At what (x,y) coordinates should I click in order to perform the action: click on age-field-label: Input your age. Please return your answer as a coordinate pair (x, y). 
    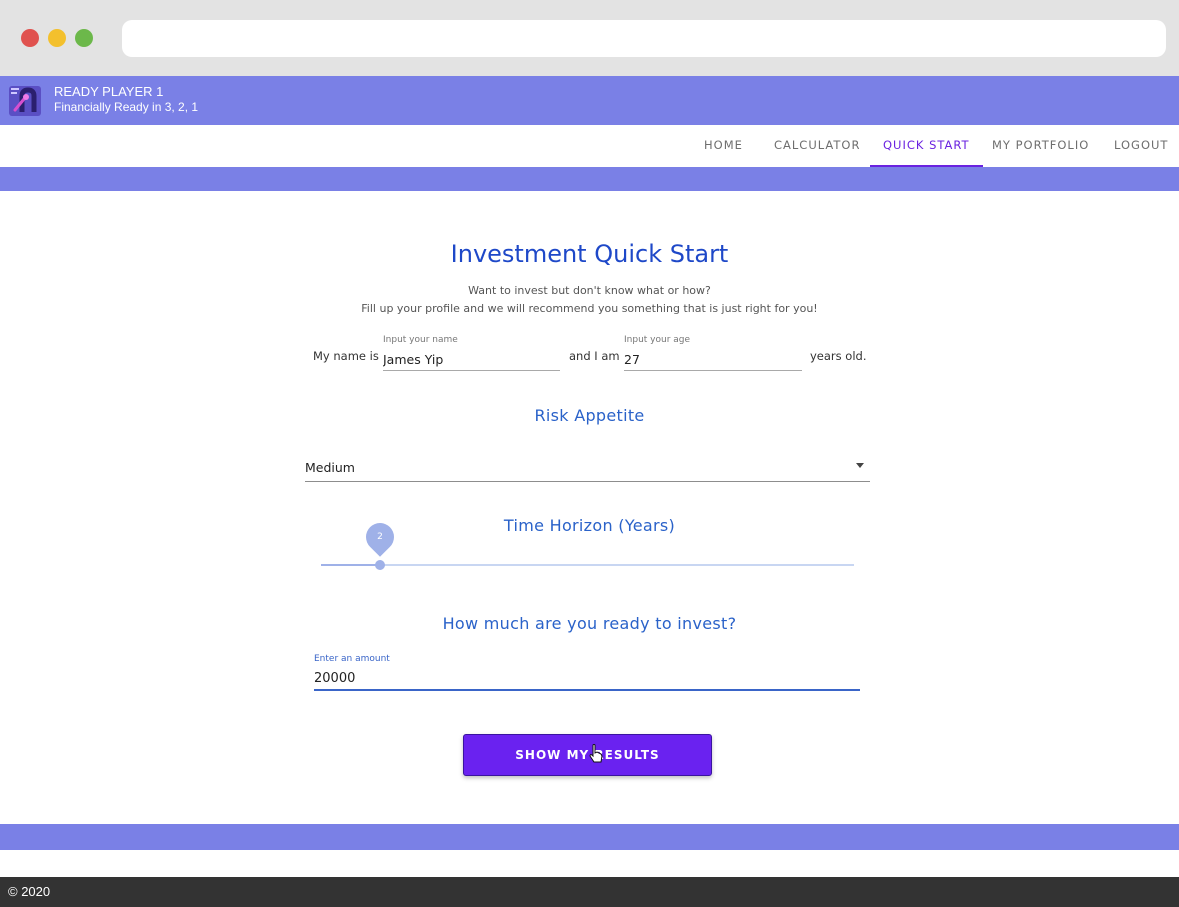
    Looking at the image, I should click on (657, 340).